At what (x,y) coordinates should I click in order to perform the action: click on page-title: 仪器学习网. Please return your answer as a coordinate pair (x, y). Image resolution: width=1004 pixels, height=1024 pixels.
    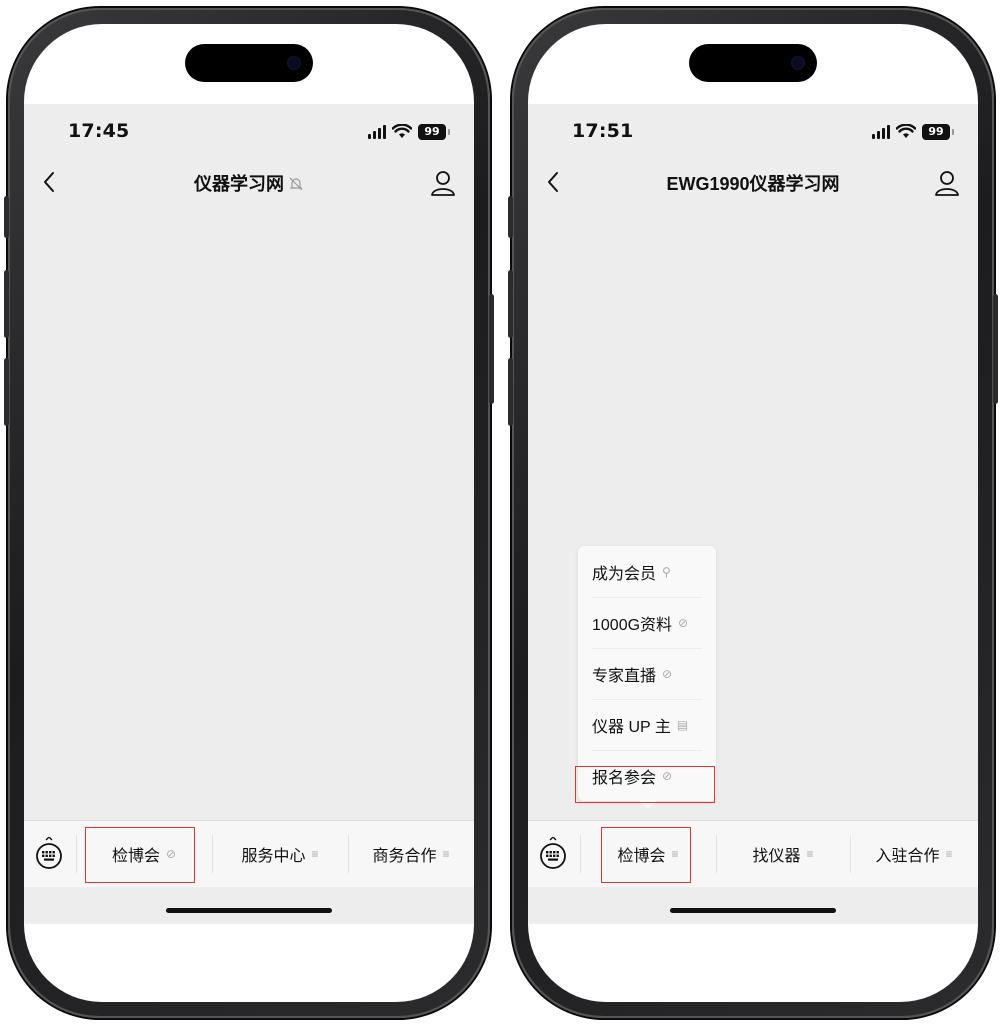
    Looking at the image, I should click on (249, 183).